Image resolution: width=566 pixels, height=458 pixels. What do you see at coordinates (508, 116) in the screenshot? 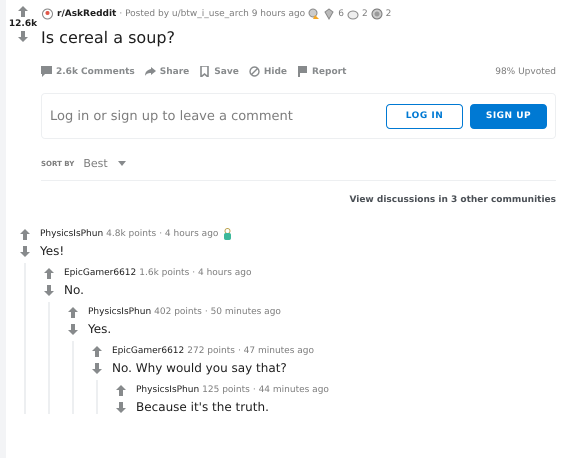
I see `signup-button: SIGN UP` at bounding box center [508, 116].